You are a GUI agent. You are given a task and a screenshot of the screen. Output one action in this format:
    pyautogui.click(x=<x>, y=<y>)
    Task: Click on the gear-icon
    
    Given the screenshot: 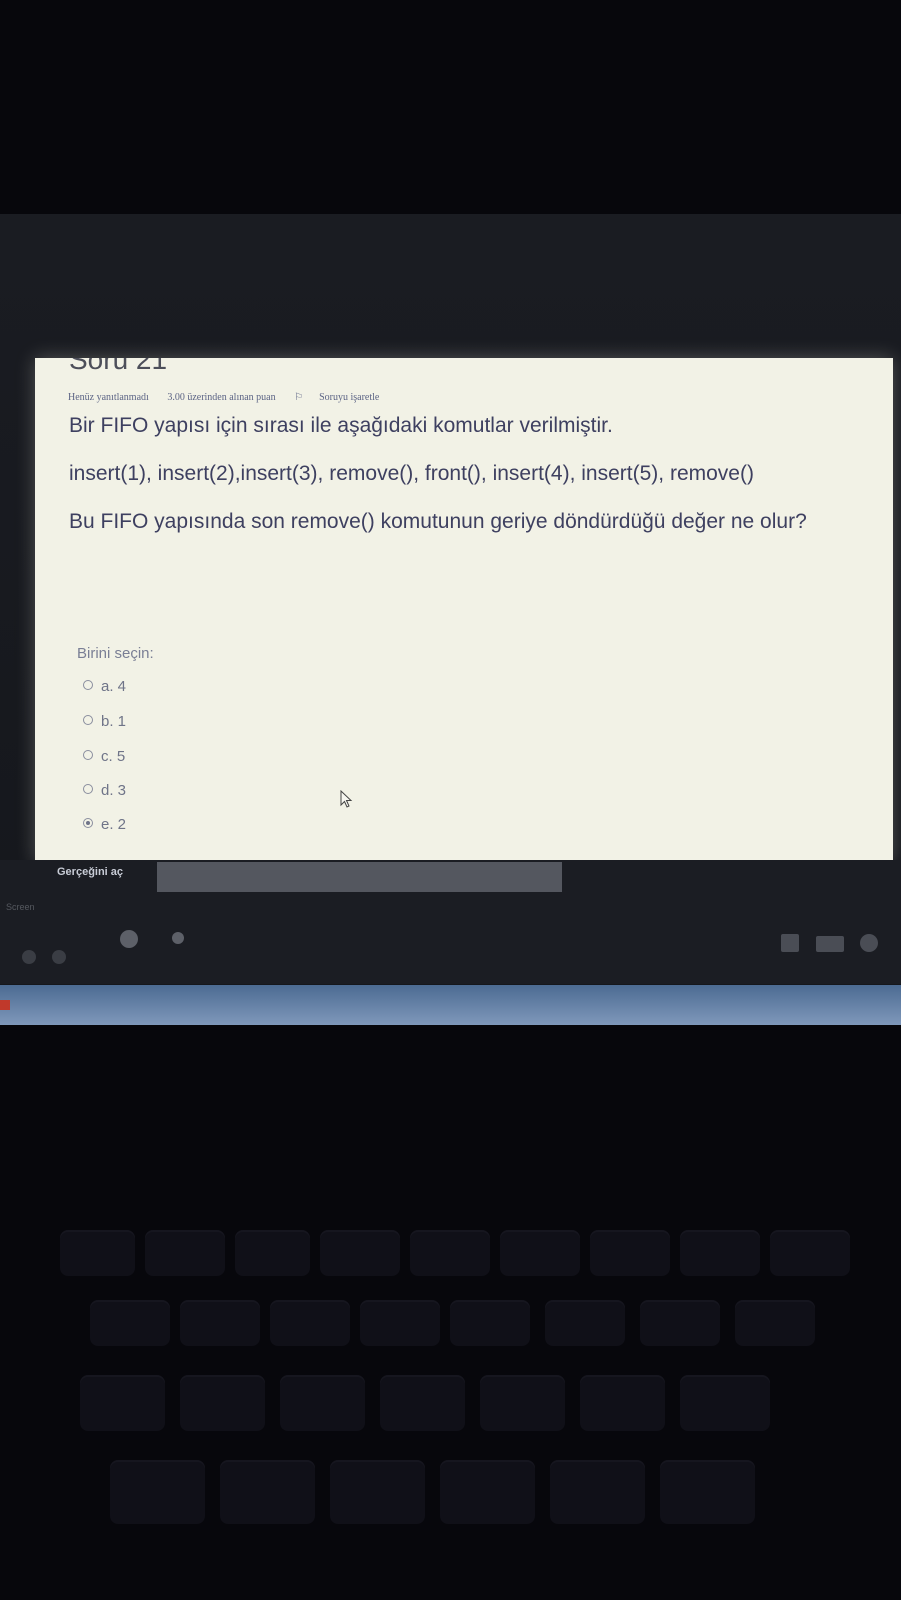 What is the action you would take?
    pyautogui.click(x=59, y=957)
    